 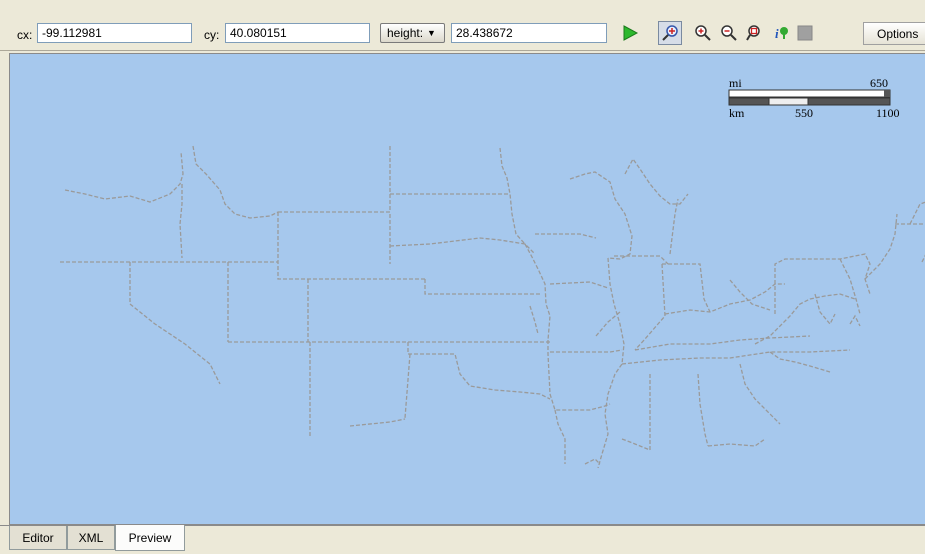 I want to click on scale-bottom-mid: 550, so click(x=804, y=113).